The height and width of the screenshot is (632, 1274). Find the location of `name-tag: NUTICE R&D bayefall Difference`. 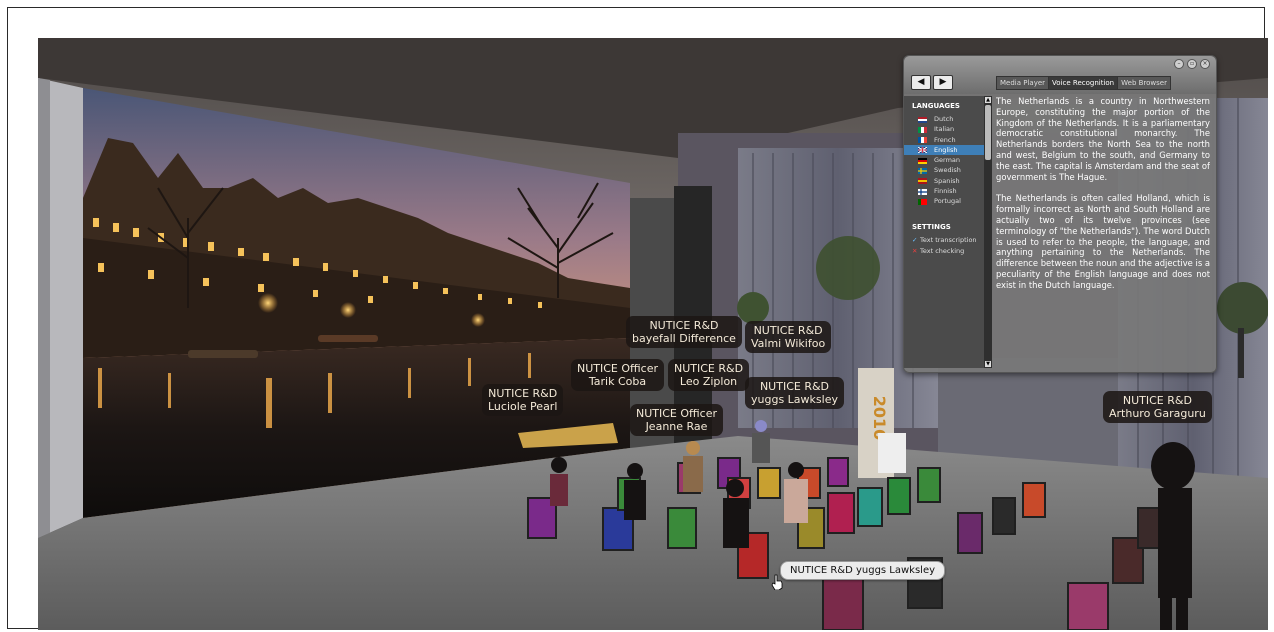

name-tag: NUTICE R&D bayefall Difference is located at coordinates (684, 332).